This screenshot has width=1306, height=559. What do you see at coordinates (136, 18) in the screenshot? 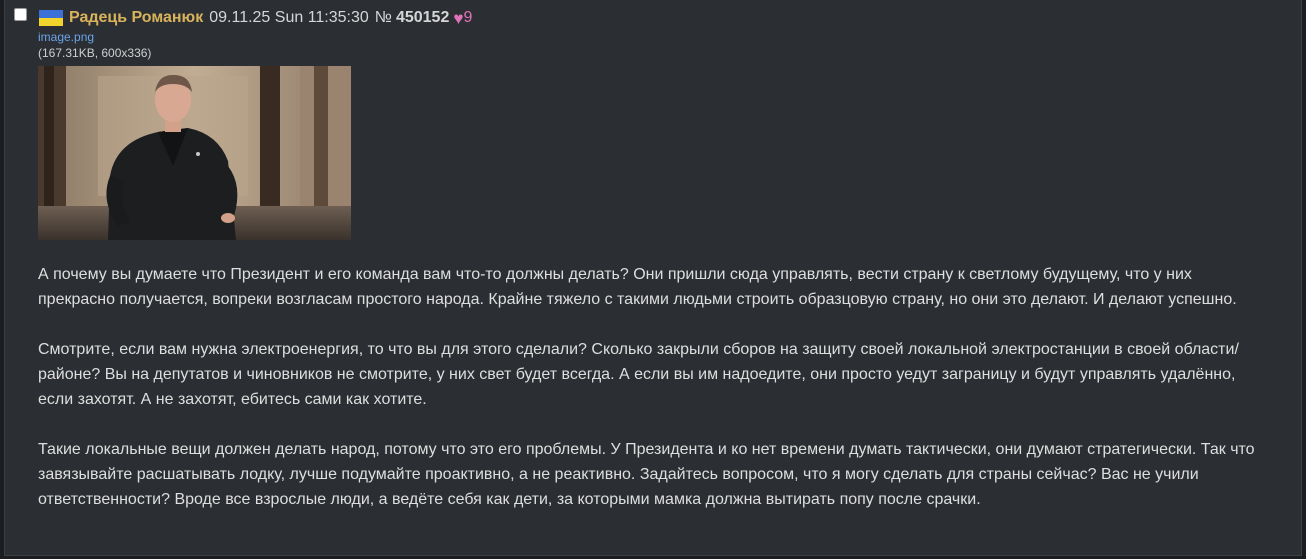
I see `author-name: Радець Романюк` at bounding box center [136, 18].